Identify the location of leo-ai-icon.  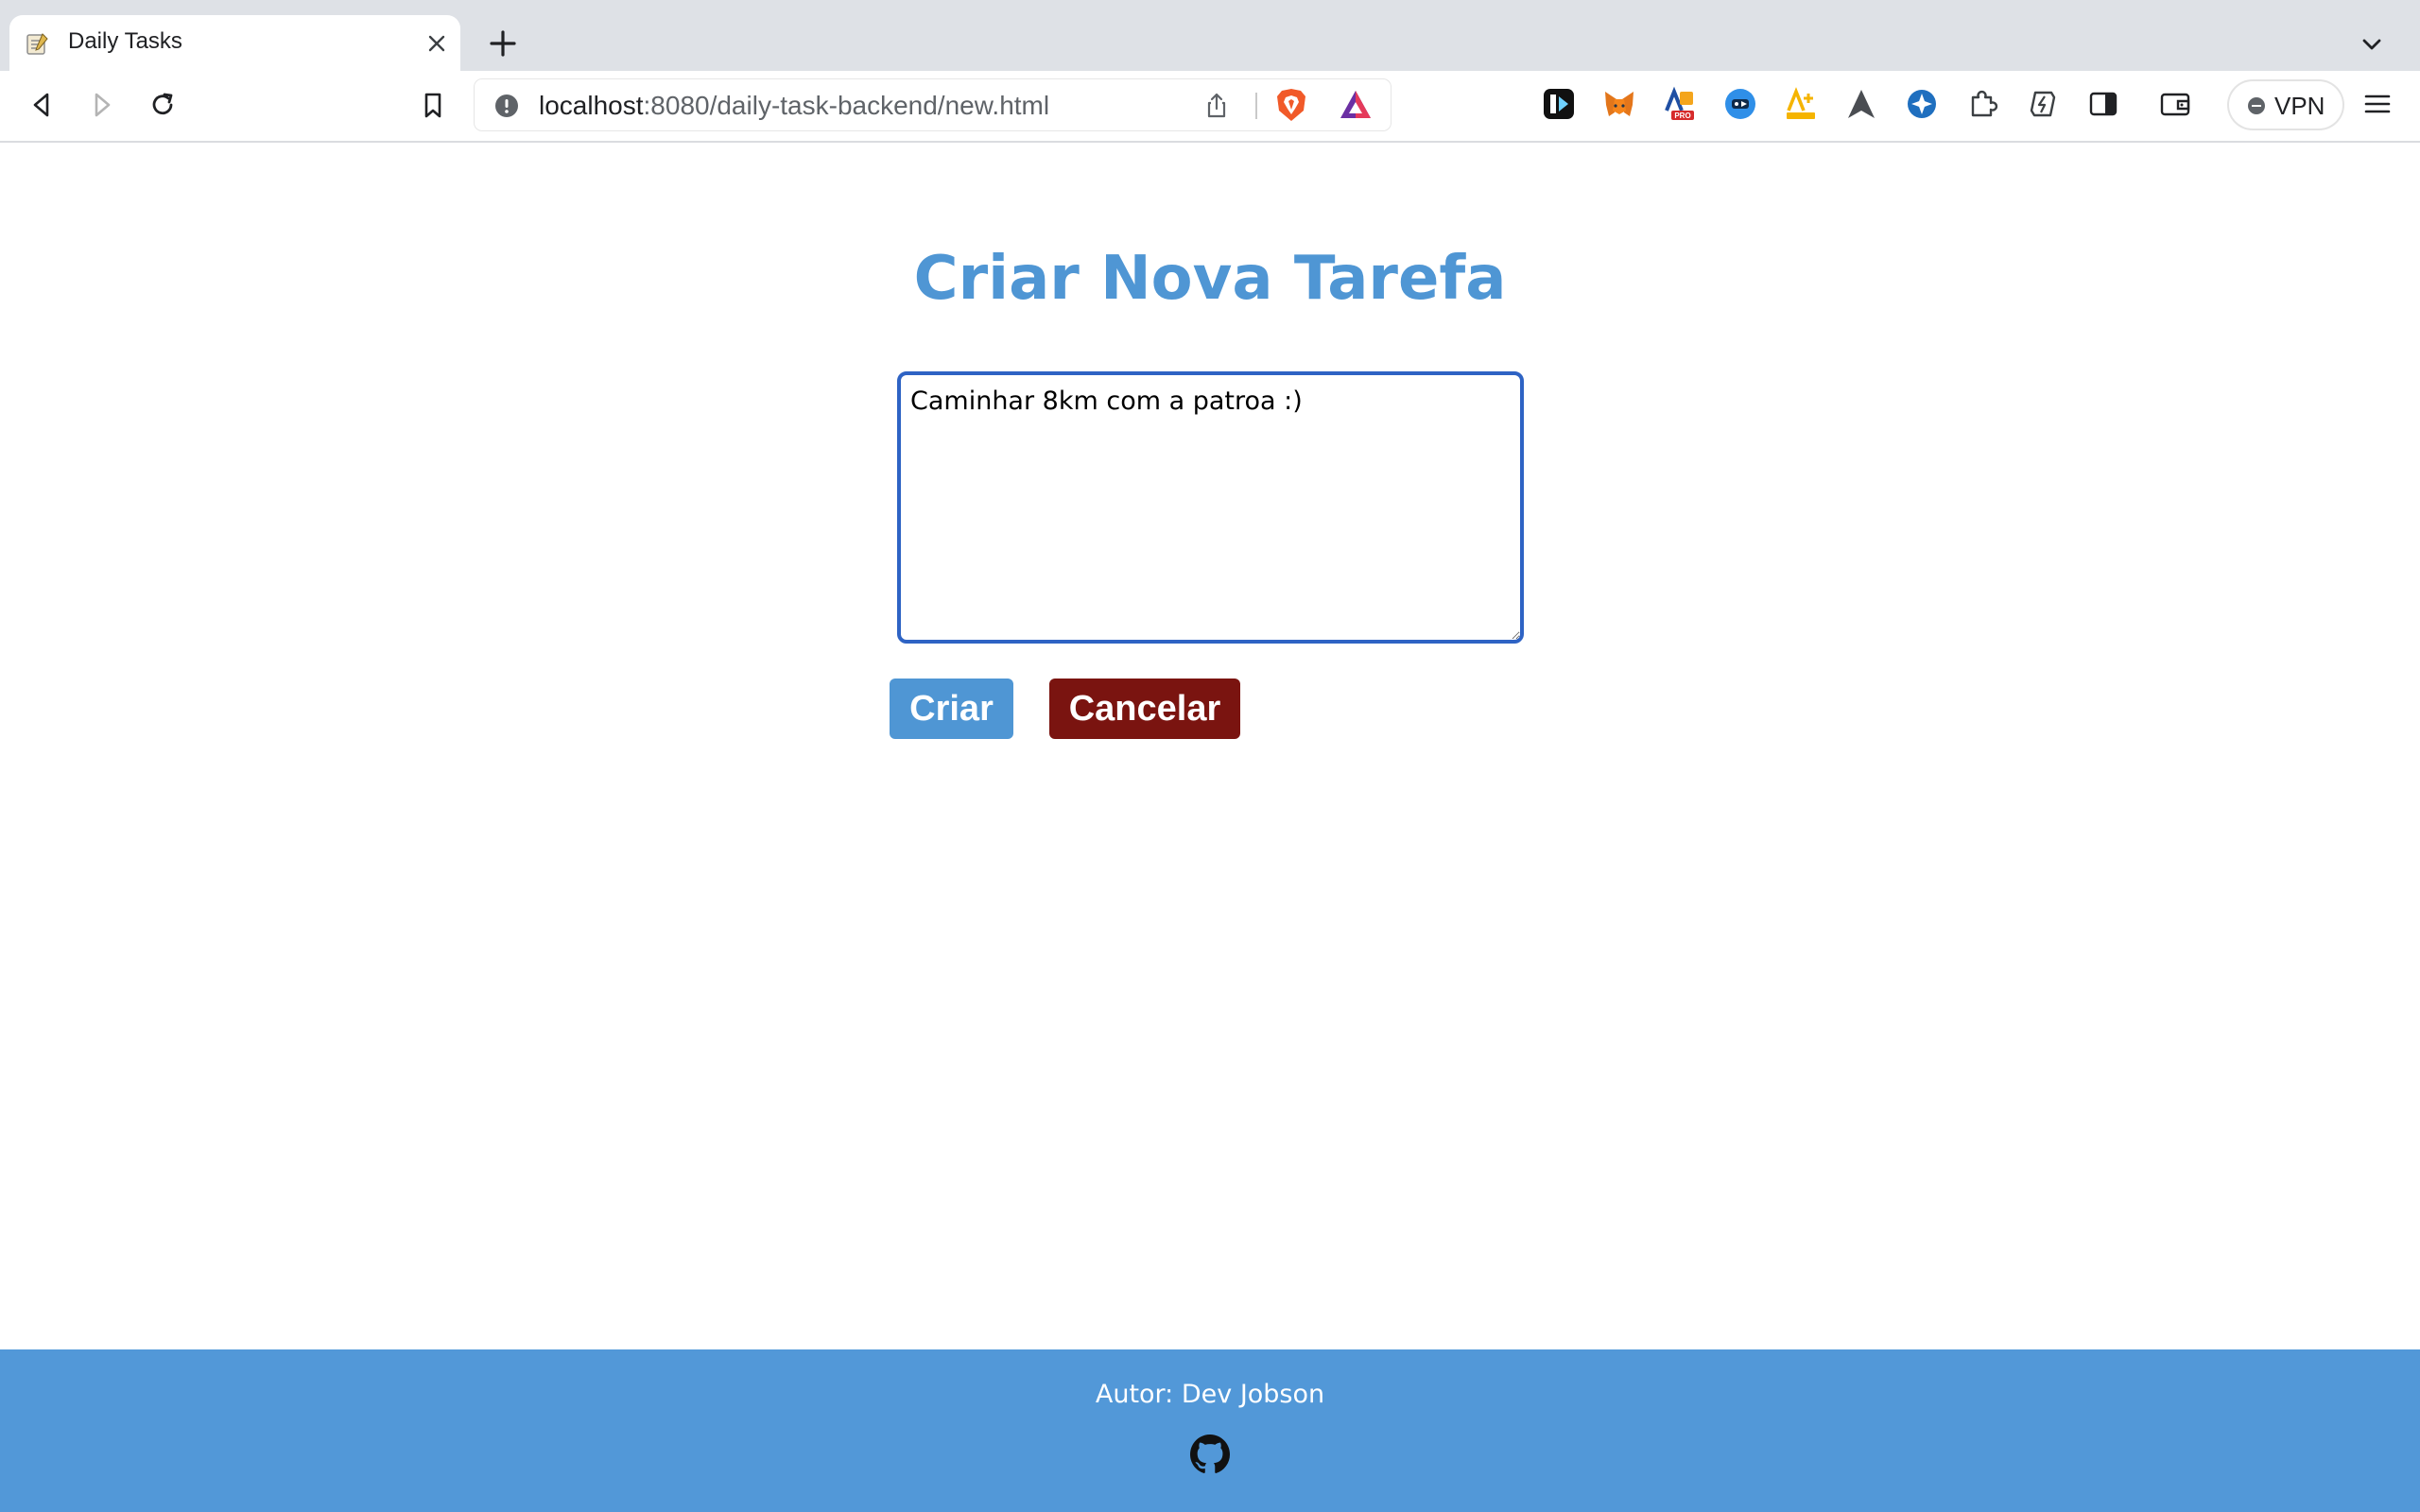
(2043, 104).